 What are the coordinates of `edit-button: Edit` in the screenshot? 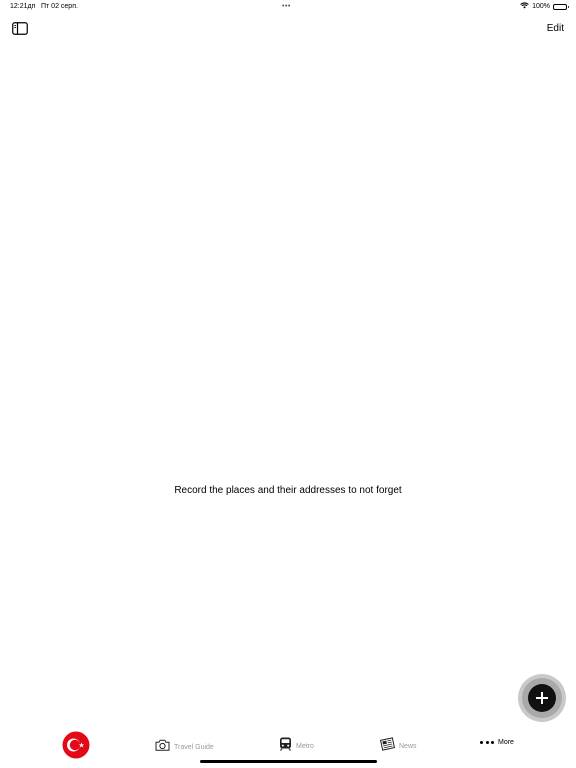 It's located at (555, 28).